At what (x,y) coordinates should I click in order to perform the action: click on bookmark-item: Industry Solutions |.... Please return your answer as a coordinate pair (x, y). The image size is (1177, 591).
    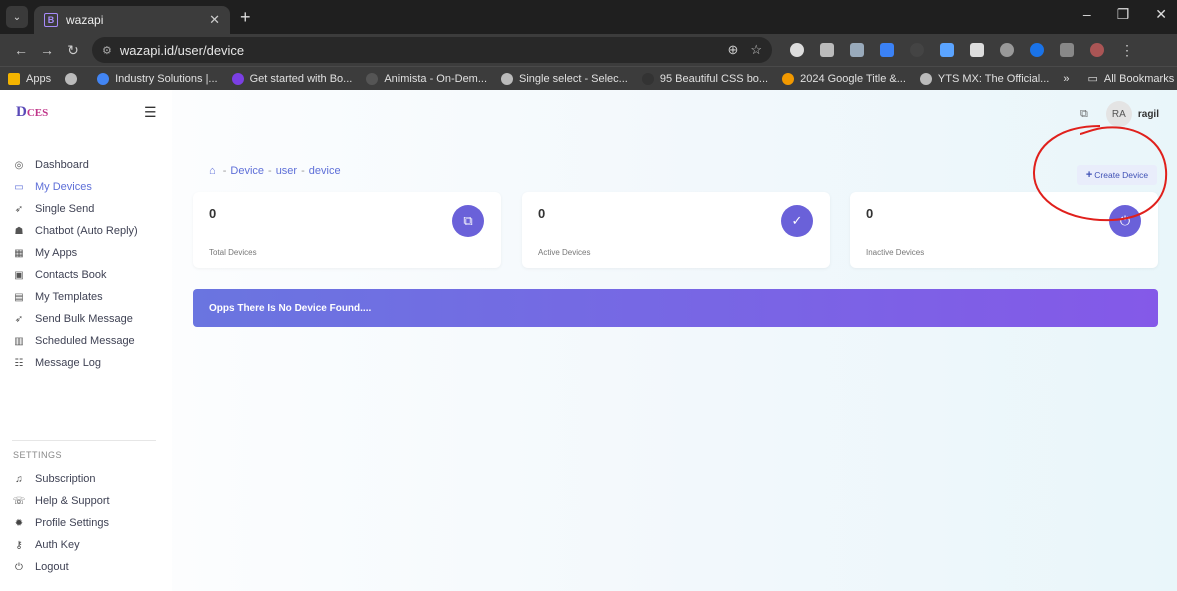
    Looking at the image, I should click on (157, 78).